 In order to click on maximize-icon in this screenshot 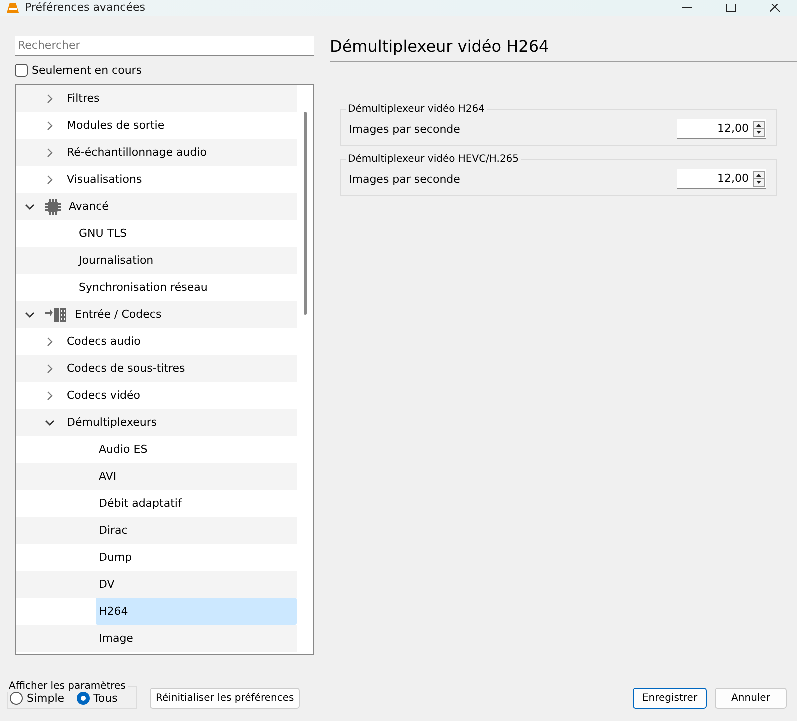, I will do `click(731, 8)`.